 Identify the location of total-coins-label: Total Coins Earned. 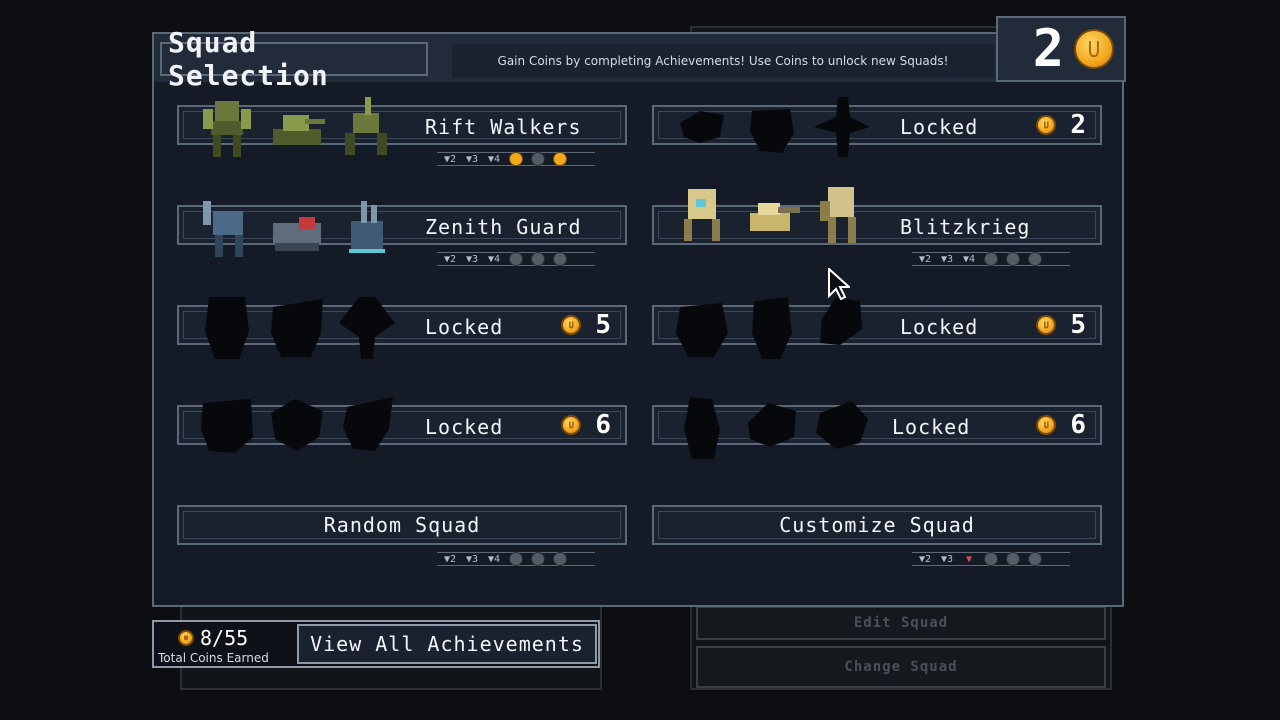
(213, 658).